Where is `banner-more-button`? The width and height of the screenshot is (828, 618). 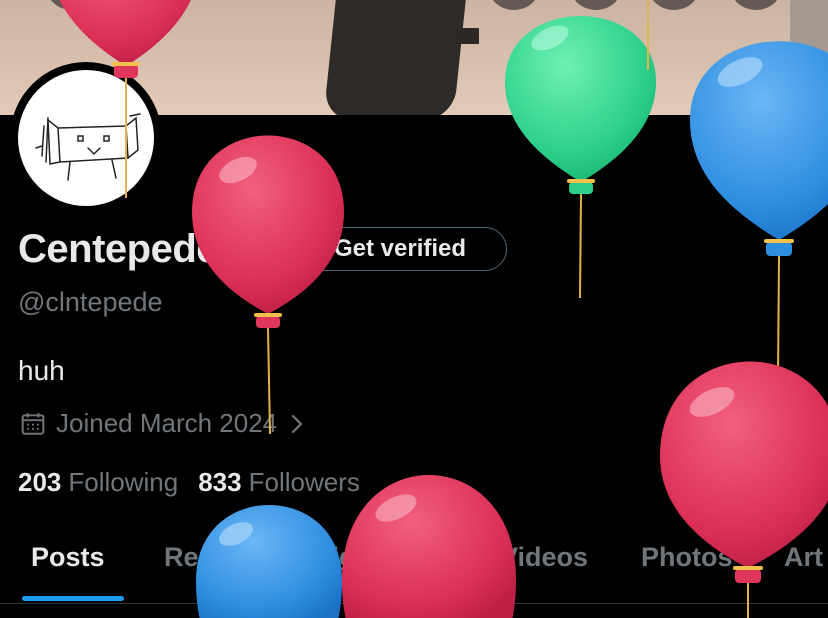 banner-more-button is located at coordinates (756, 5).